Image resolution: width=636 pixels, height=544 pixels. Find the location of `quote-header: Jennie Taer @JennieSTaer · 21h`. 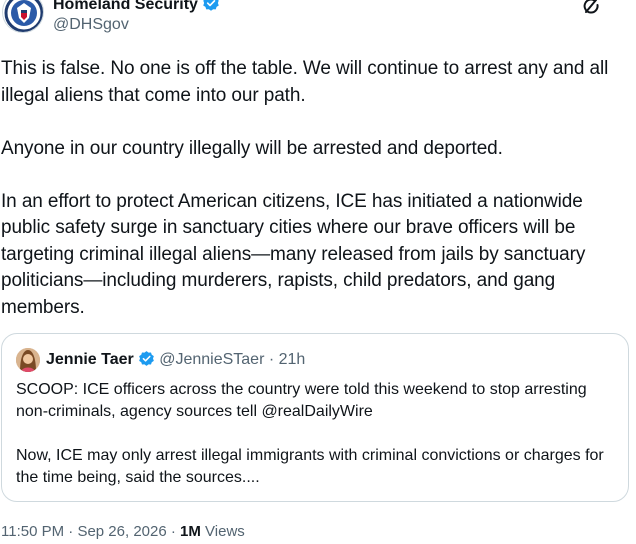

quote-header: Jennie Taer @JennieSTaer · 21h is located at coordinates (175, 361).